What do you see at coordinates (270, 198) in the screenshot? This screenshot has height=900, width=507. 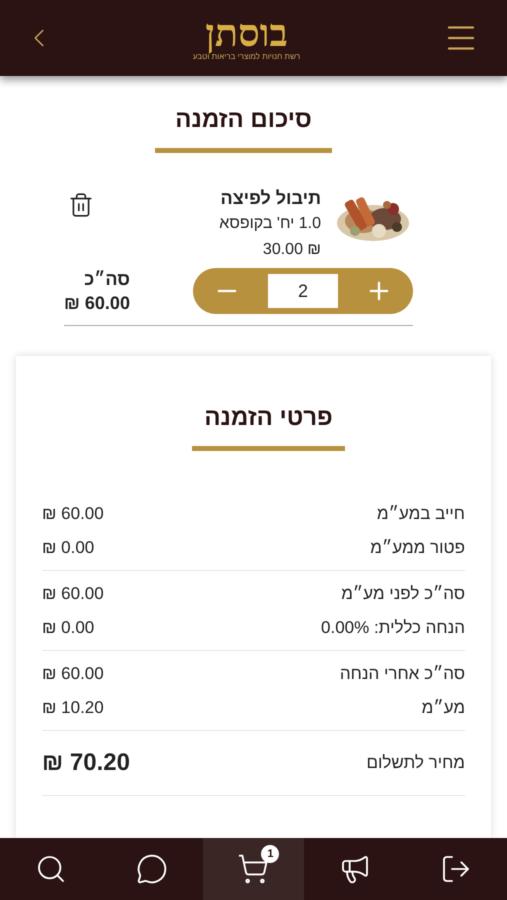 I see `product-name: תיבול לפיצה` at bounding box center [270, 198].